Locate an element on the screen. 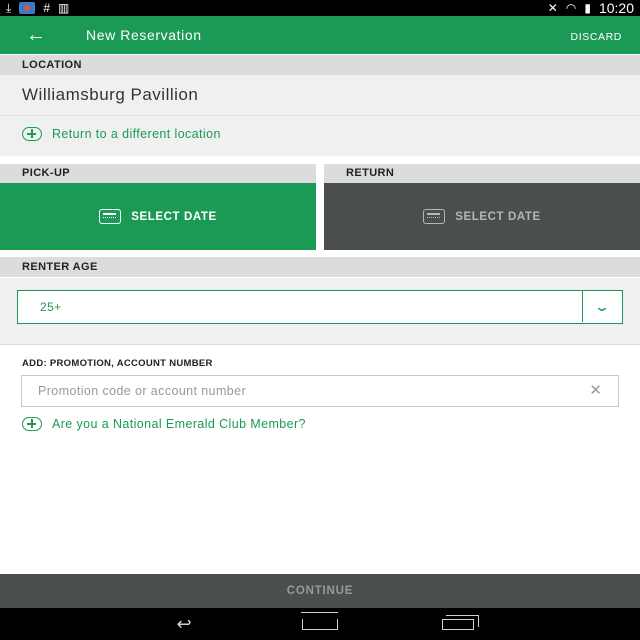  renter-age-section: 25+ ⌄ is located at coordinates (320, 311).